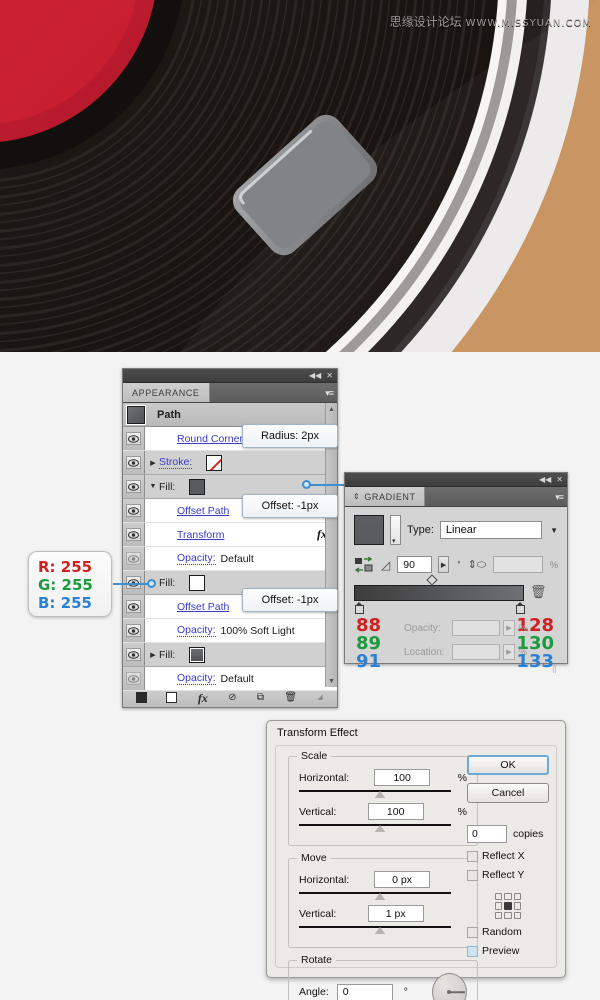 This screenshot has width=600, height=1000. What do you see at coordinates (172, 697) in the screenshot?
I see `add-new-fill-icon` at bounding box center [172, 697].